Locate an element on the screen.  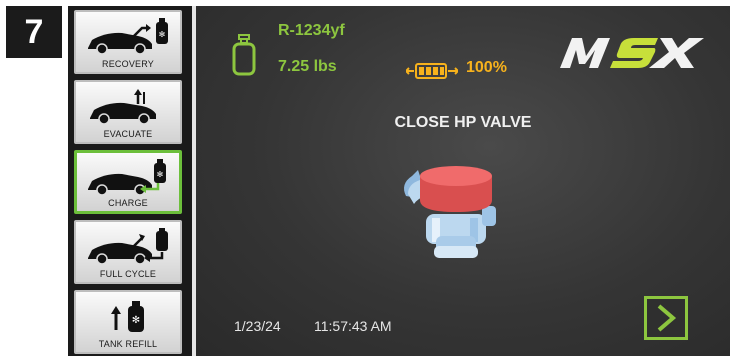
car-full-cycle-icon is located at coordinates (128, 246).